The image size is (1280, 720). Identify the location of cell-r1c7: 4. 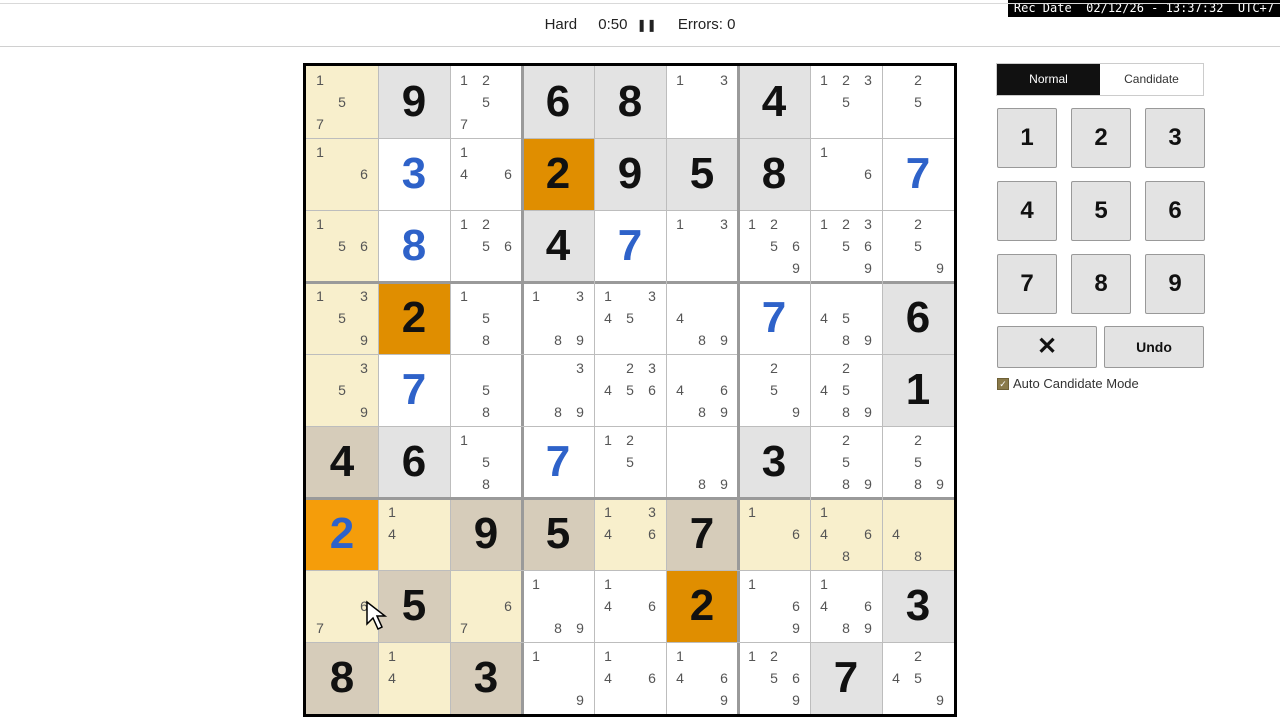
(774, 102).